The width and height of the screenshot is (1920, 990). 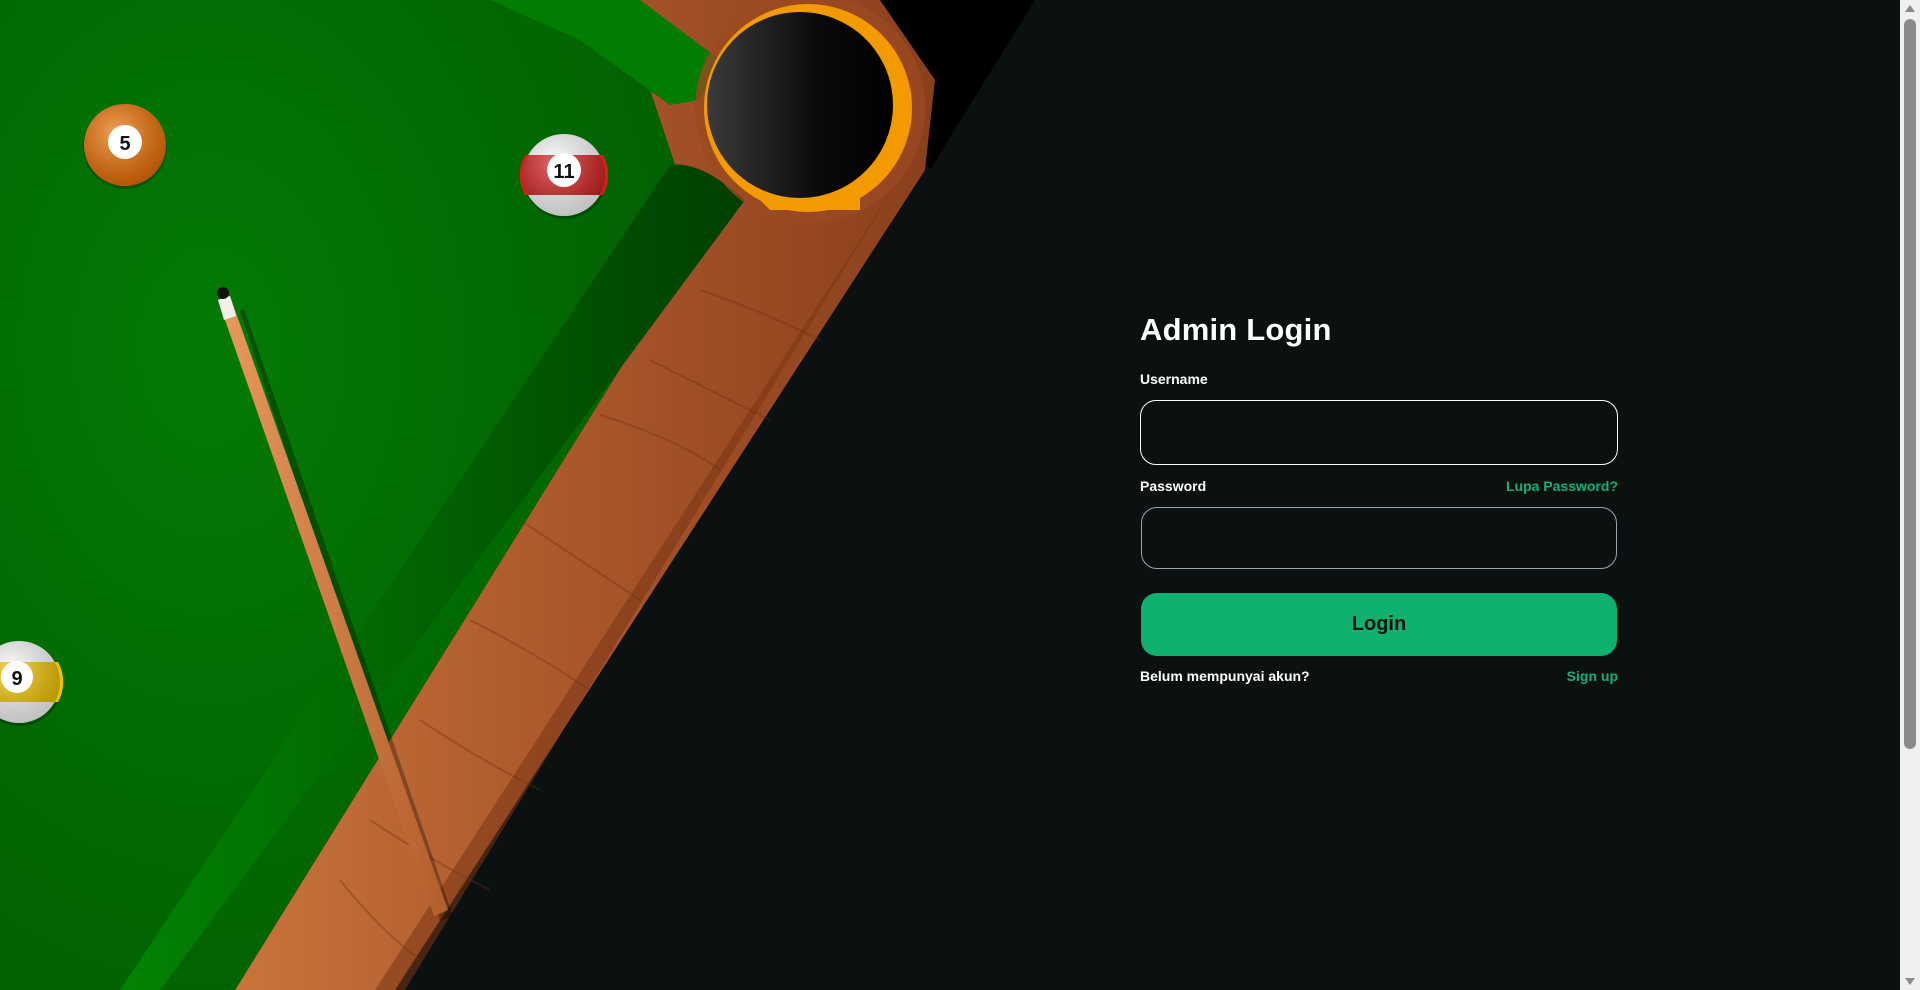 I want to click on page-title: Admin Login, so click(x=1236, y=329).